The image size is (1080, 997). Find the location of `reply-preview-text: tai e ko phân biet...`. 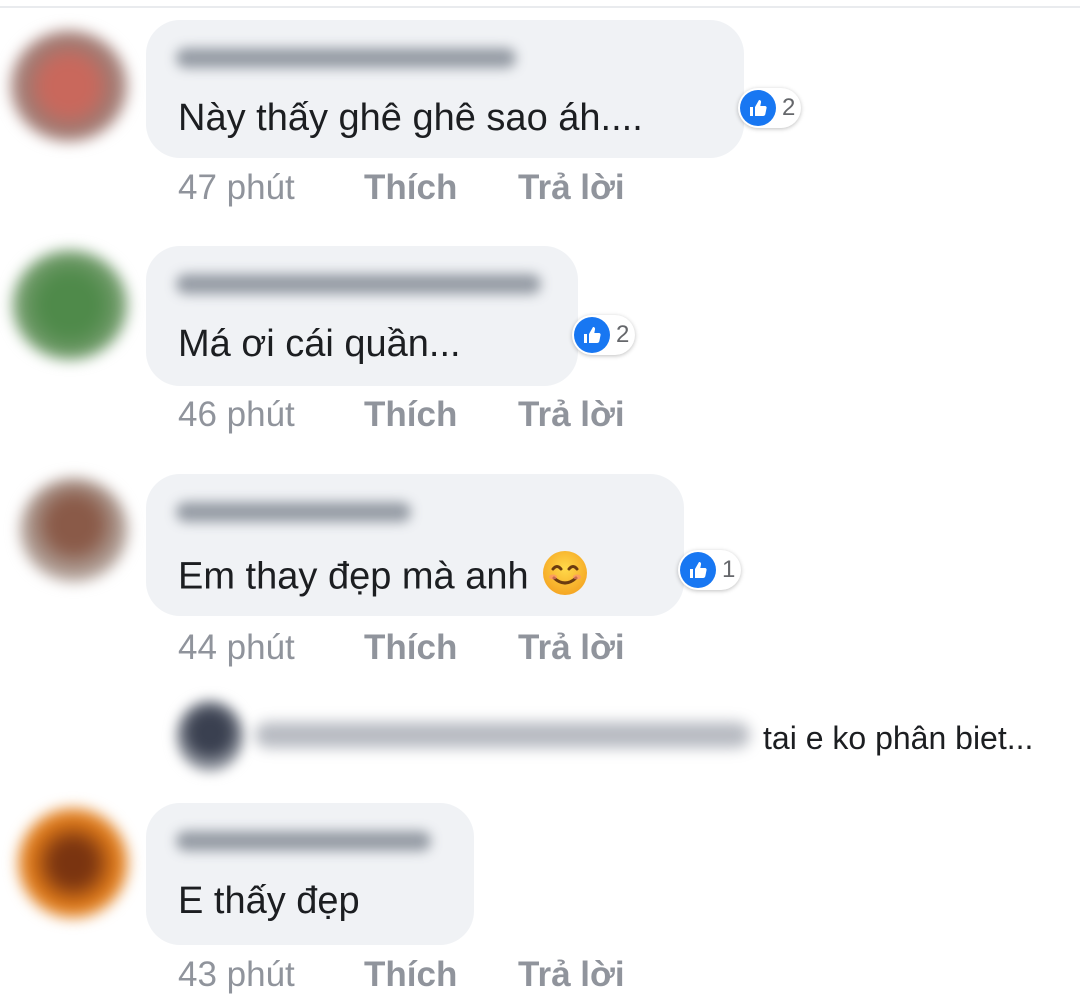

reply-preview-text: tai e ko phân biet... is located at coordinates (898, 738).